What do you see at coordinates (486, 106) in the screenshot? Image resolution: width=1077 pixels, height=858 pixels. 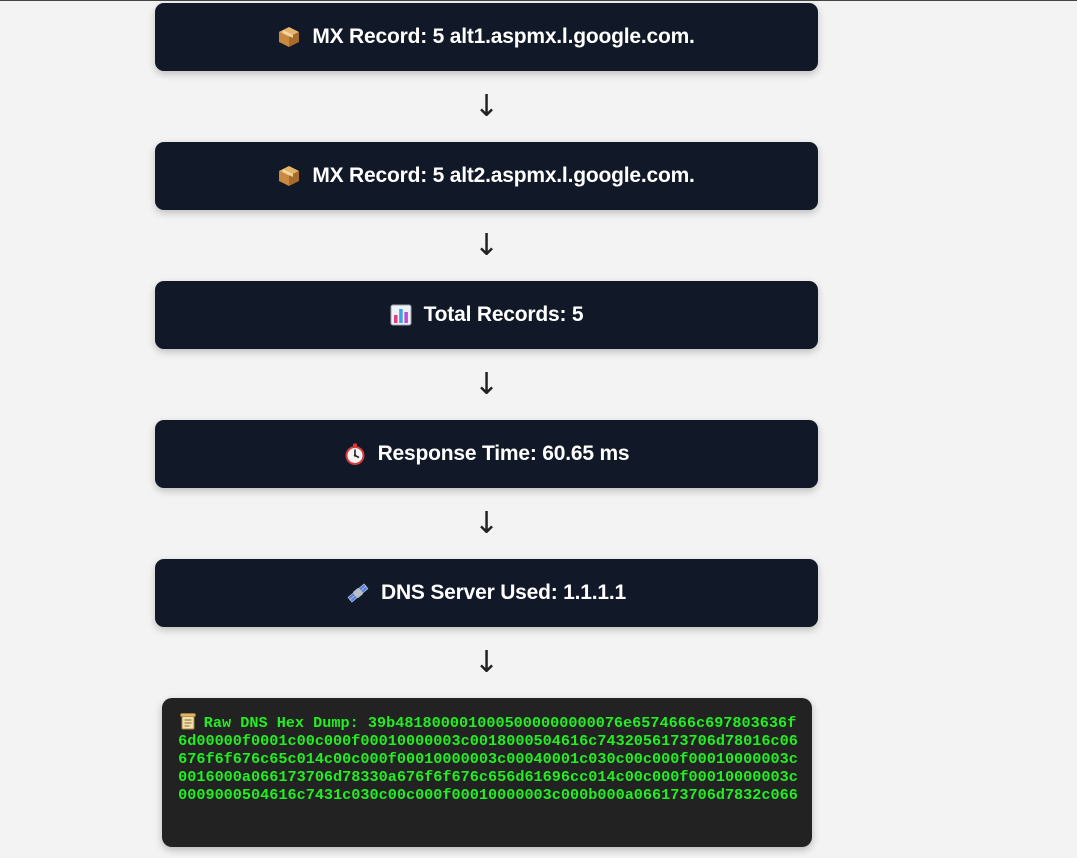 I see `flow-arrow-1: ↓` at bounding box center [486, 106].